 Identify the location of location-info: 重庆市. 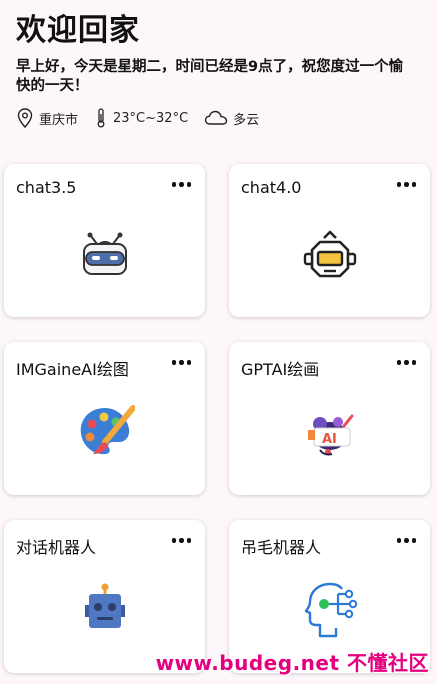
(47, 118).